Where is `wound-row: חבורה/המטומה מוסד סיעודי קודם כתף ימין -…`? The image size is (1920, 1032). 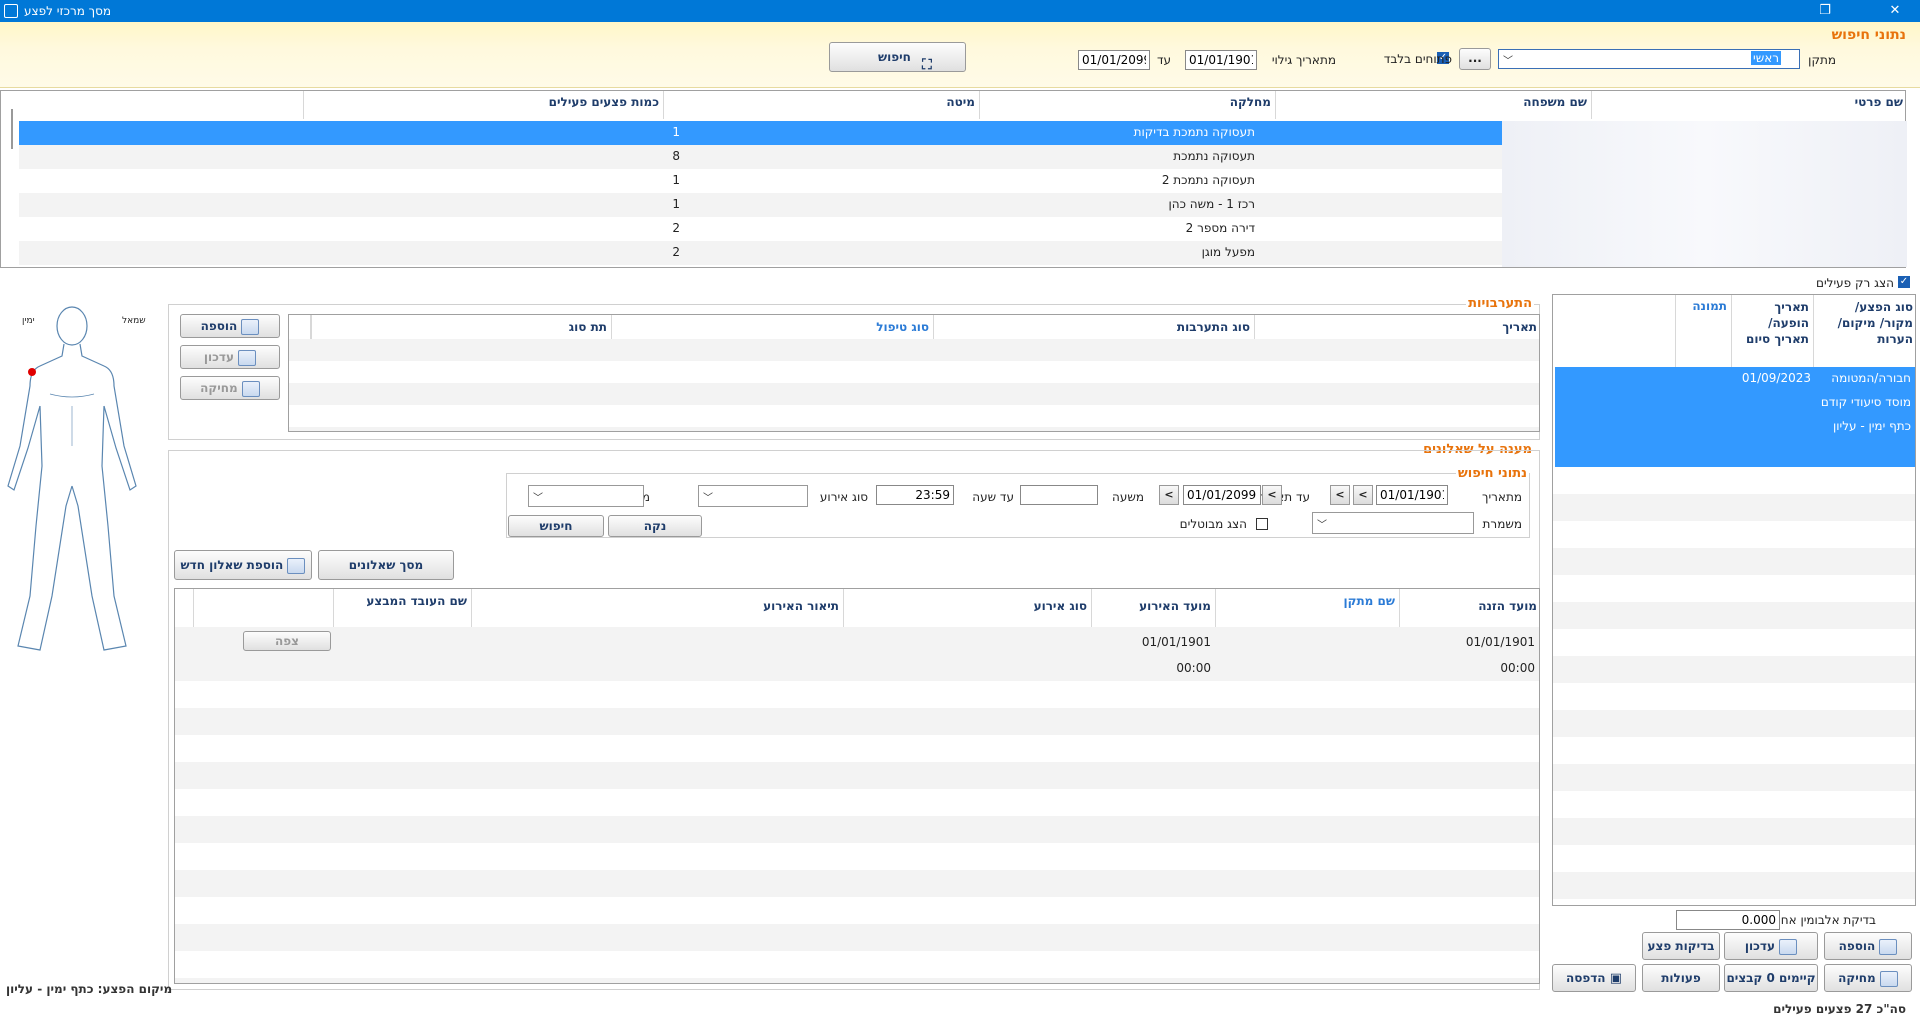 wound-row: חבורה/המטומה מוסד סיעודי קודם כתף ימין -… is located at coordinates (1735, 417).